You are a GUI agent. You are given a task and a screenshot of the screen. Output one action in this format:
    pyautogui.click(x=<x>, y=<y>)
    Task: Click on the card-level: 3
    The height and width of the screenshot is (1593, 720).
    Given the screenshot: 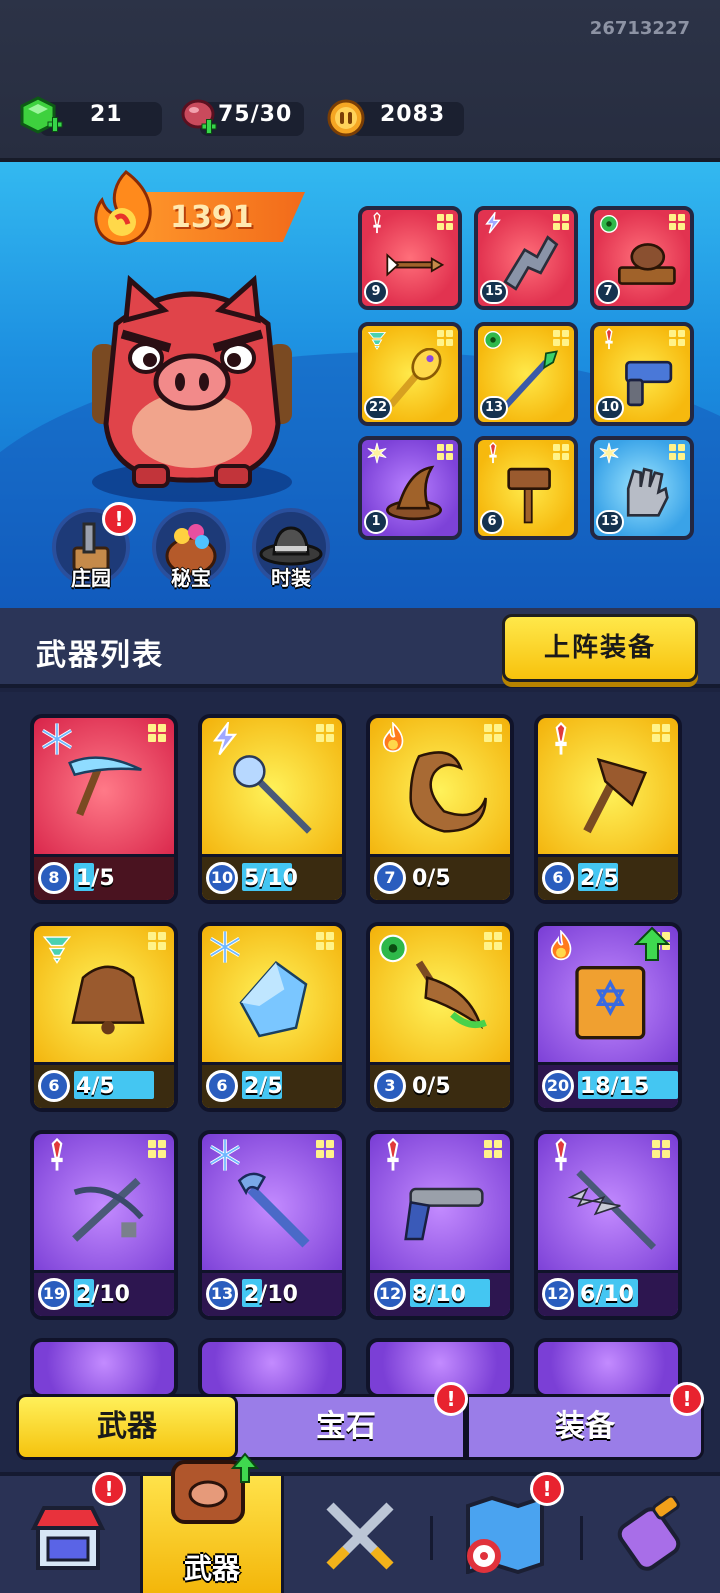 What is the action you would take?
    pyautogui.click(x=390, y=1086)
    